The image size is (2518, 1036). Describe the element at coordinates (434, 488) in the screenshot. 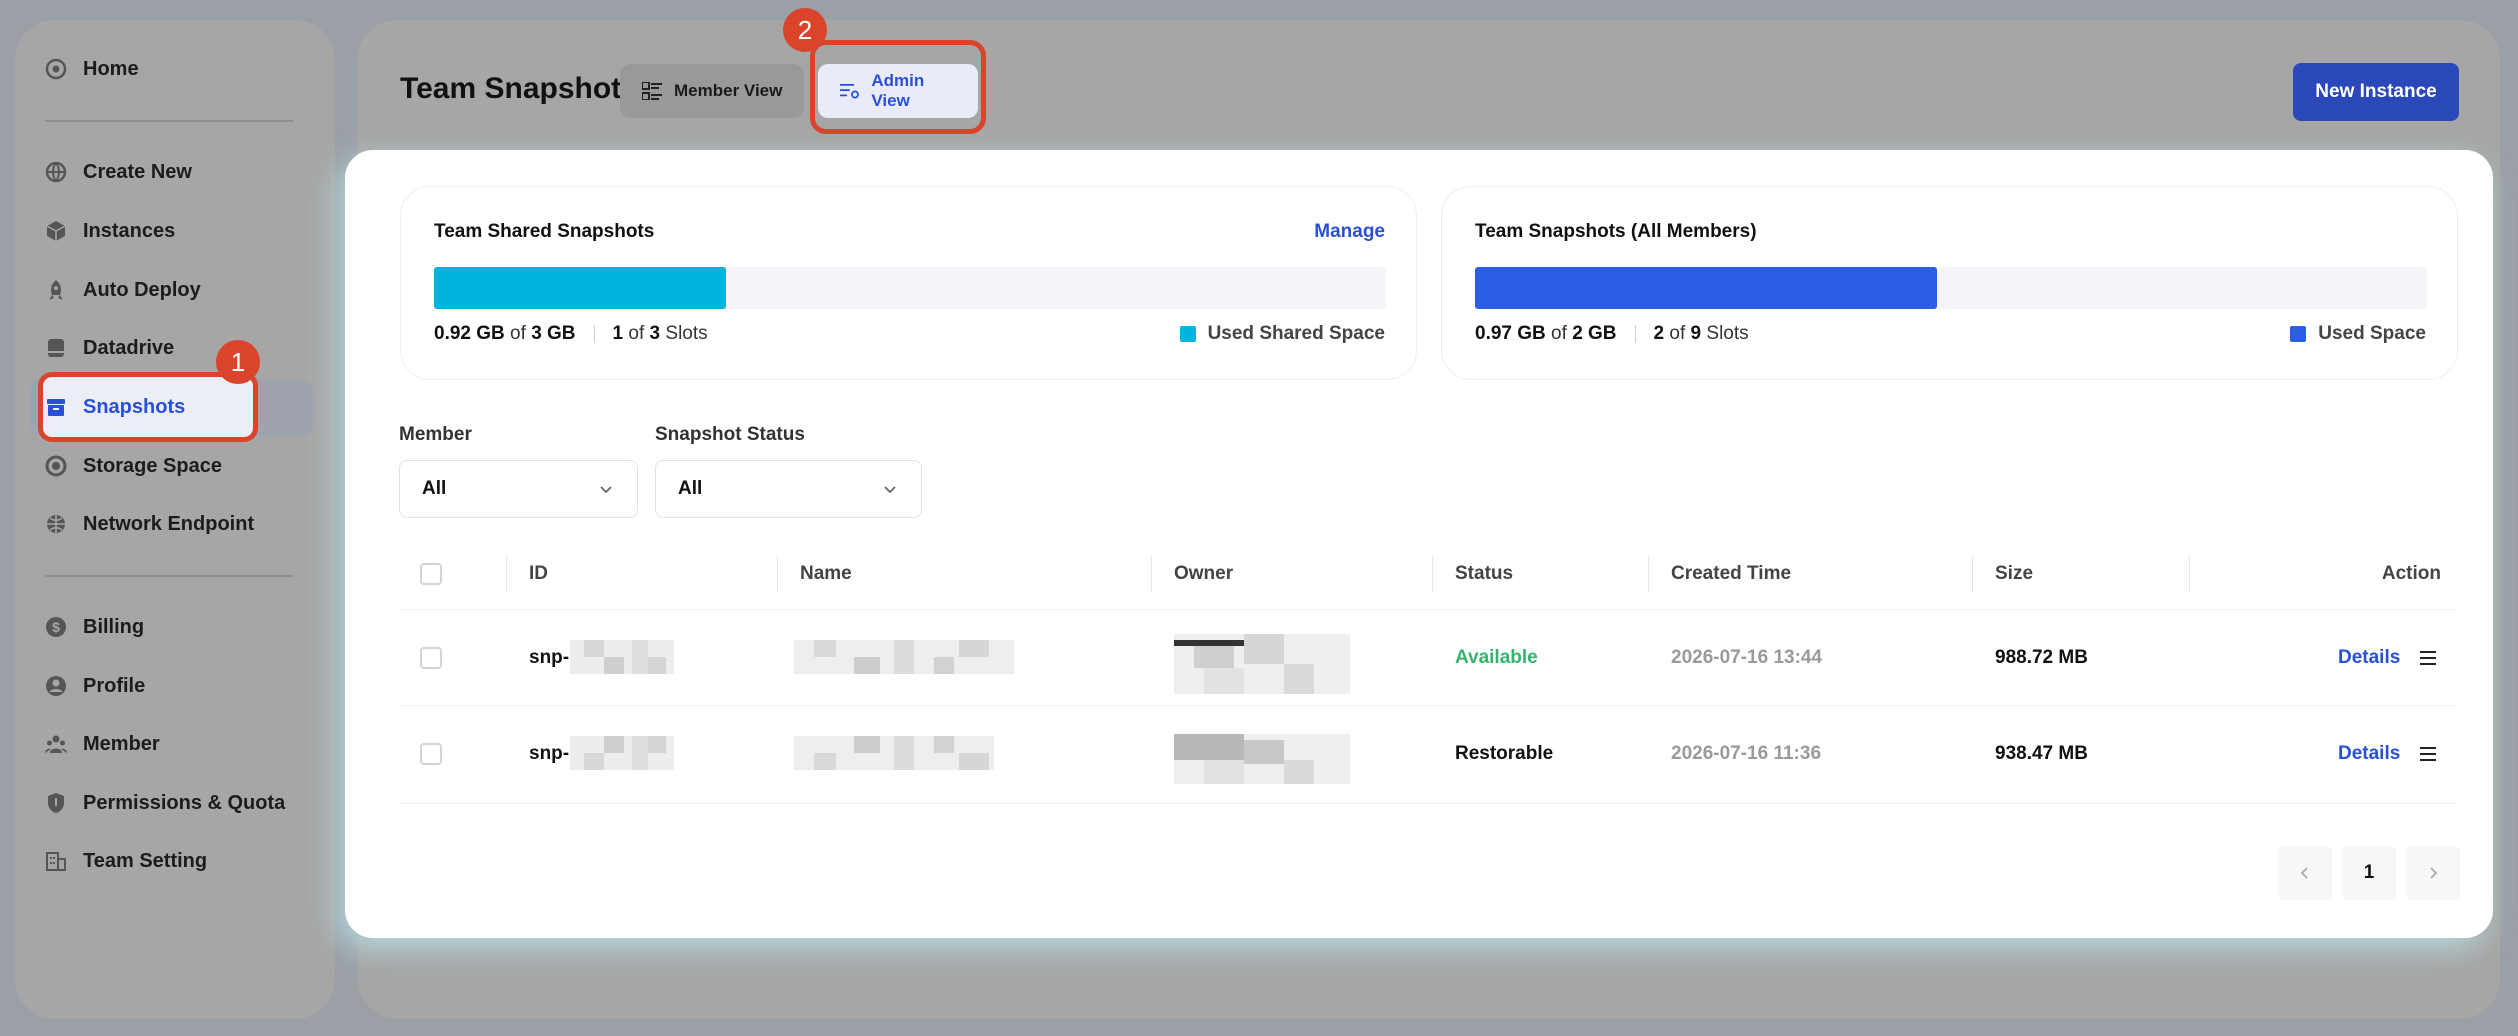

I see `member-select-value: All` at that location.